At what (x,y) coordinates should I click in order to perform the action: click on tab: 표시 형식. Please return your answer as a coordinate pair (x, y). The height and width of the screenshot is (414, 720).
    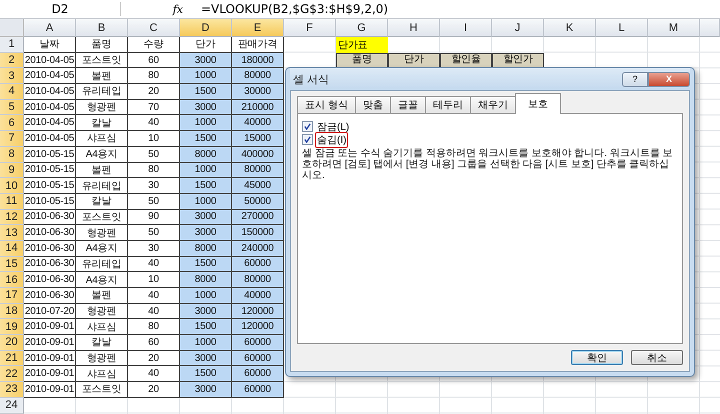
    Looking at the image, I should click on (326, 104).